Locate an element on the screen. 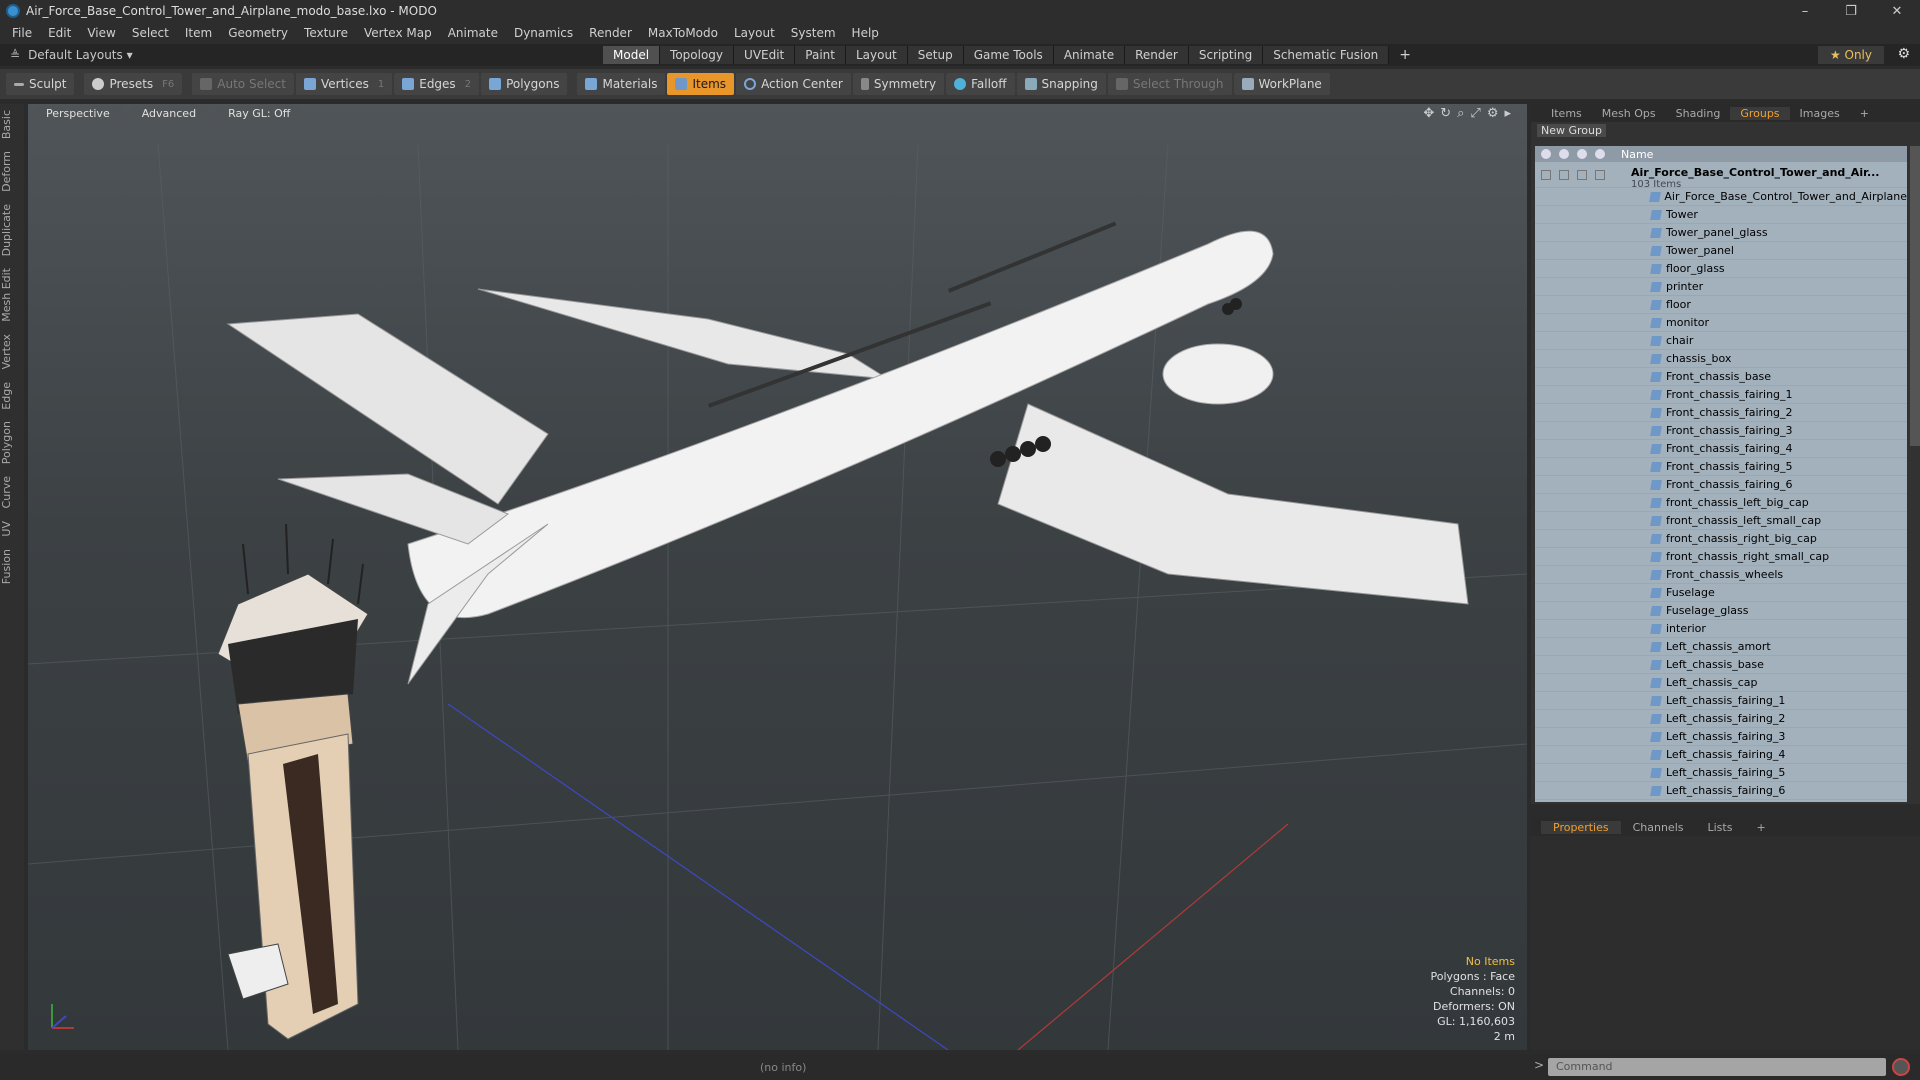 The image size is (1920, 1080). select-through-button: Select Through is located at coordinates (1169, 84).